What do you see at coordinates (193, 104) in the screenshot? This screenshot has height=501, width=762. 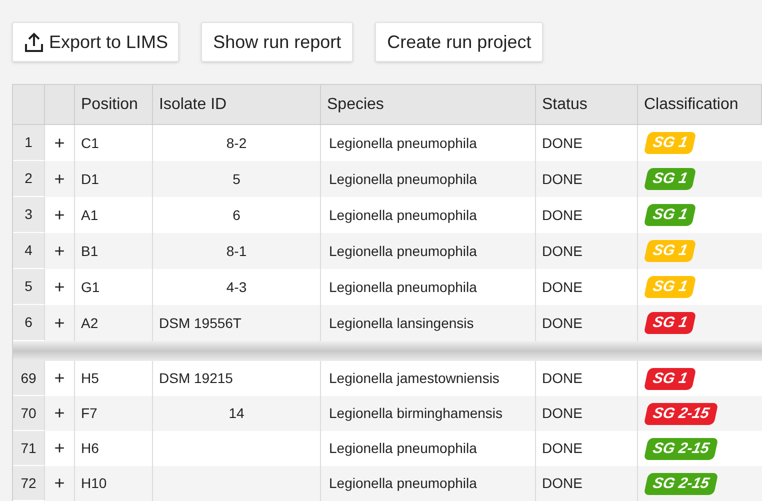 I see `column-header: Isolate ID` at bounding box center [193, 104].